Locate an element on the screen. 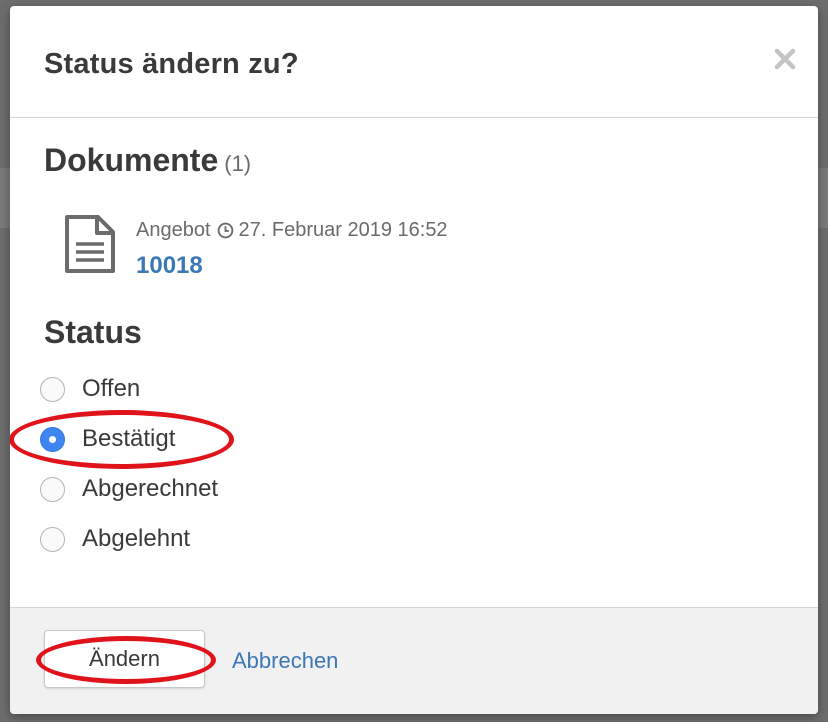  documents-heading-label: Dokumente is located at coordinates (131, 160).